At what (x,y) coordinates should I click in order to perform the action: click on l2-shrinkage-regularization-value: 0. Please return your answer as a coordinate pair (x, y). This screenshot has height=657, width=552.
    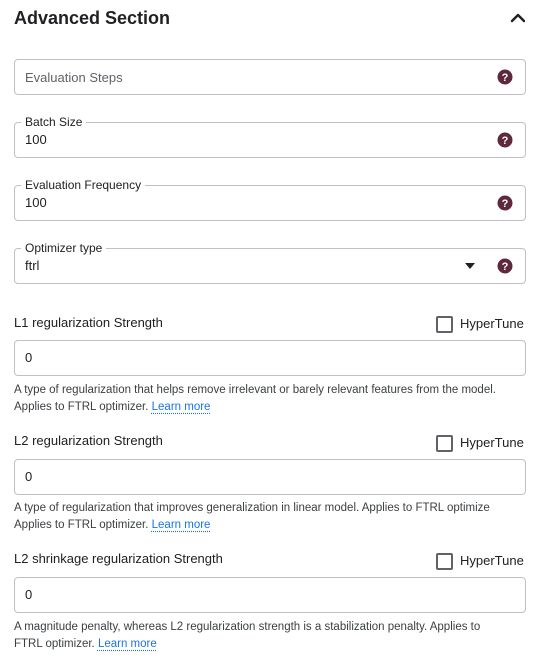
    Looking at the image, I should click on (29, 594).